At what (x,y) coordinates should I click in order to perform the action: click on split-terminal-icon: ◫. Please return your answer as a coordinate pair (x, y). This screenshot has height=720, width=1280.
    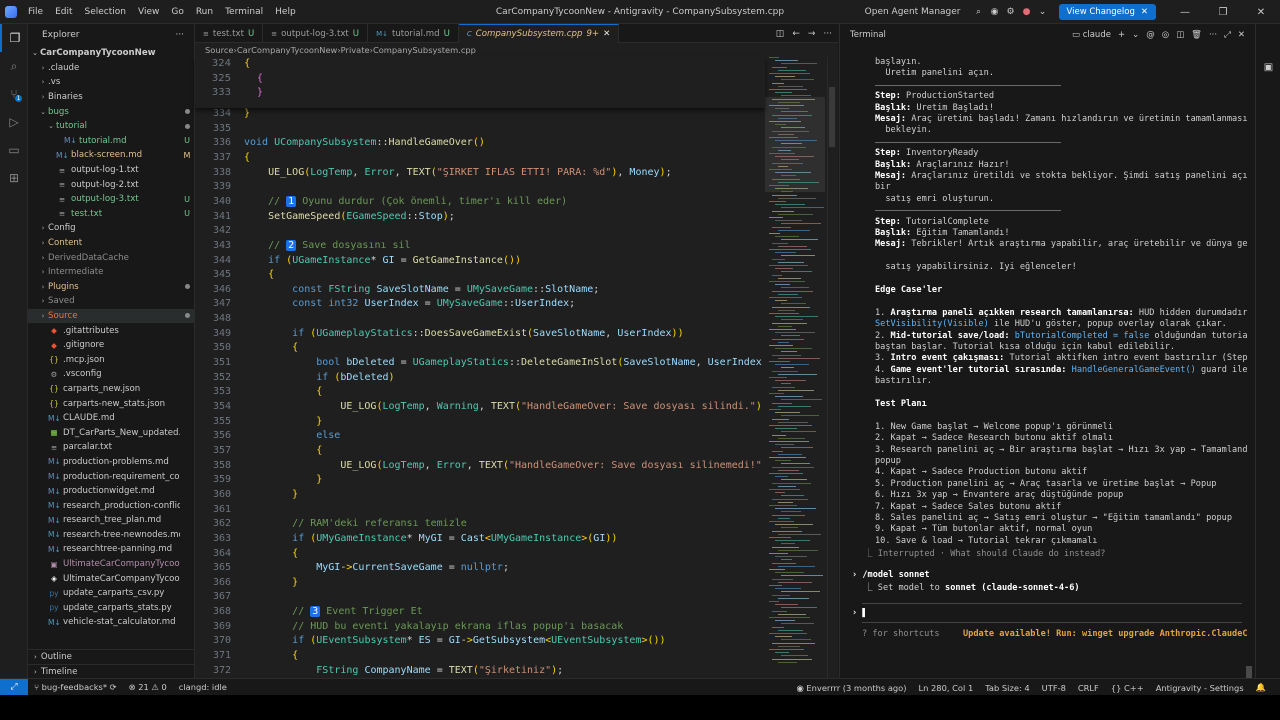
    Looking at the image, I should click on (1180, 35).